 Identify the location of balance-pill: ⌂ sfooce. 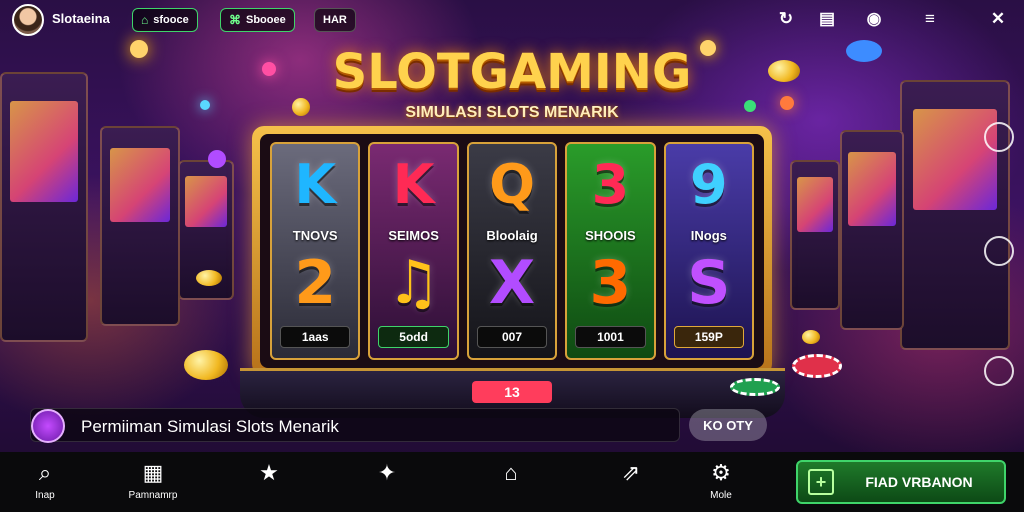
(165, 20).